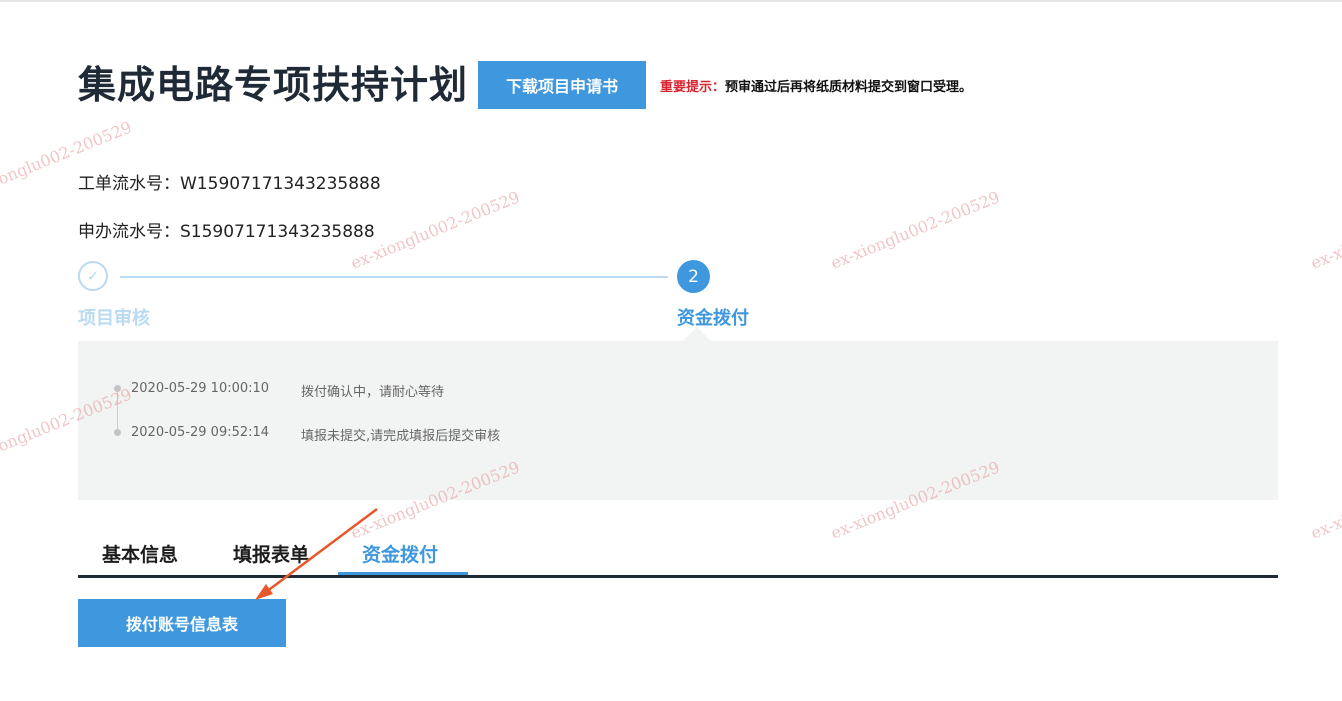 The width and height of the screenshot is (1342, 701). What do you see at coordinates (394, 277) in the screenshot?
I see `step-connector-line` at bounding box center [394, 277].